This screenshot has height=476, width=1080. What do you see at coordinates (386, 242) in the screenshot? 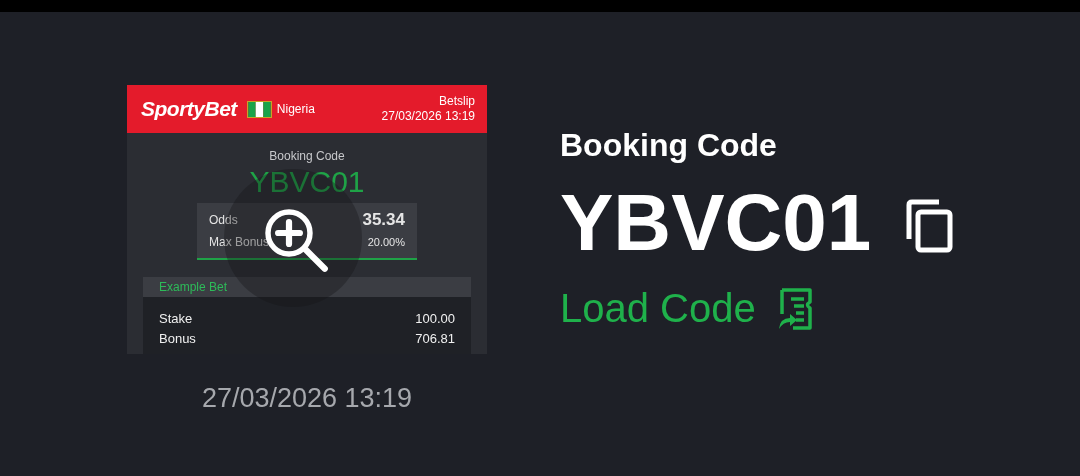
I see `summary-value: 20.00%` at bounding box center [386, 242].